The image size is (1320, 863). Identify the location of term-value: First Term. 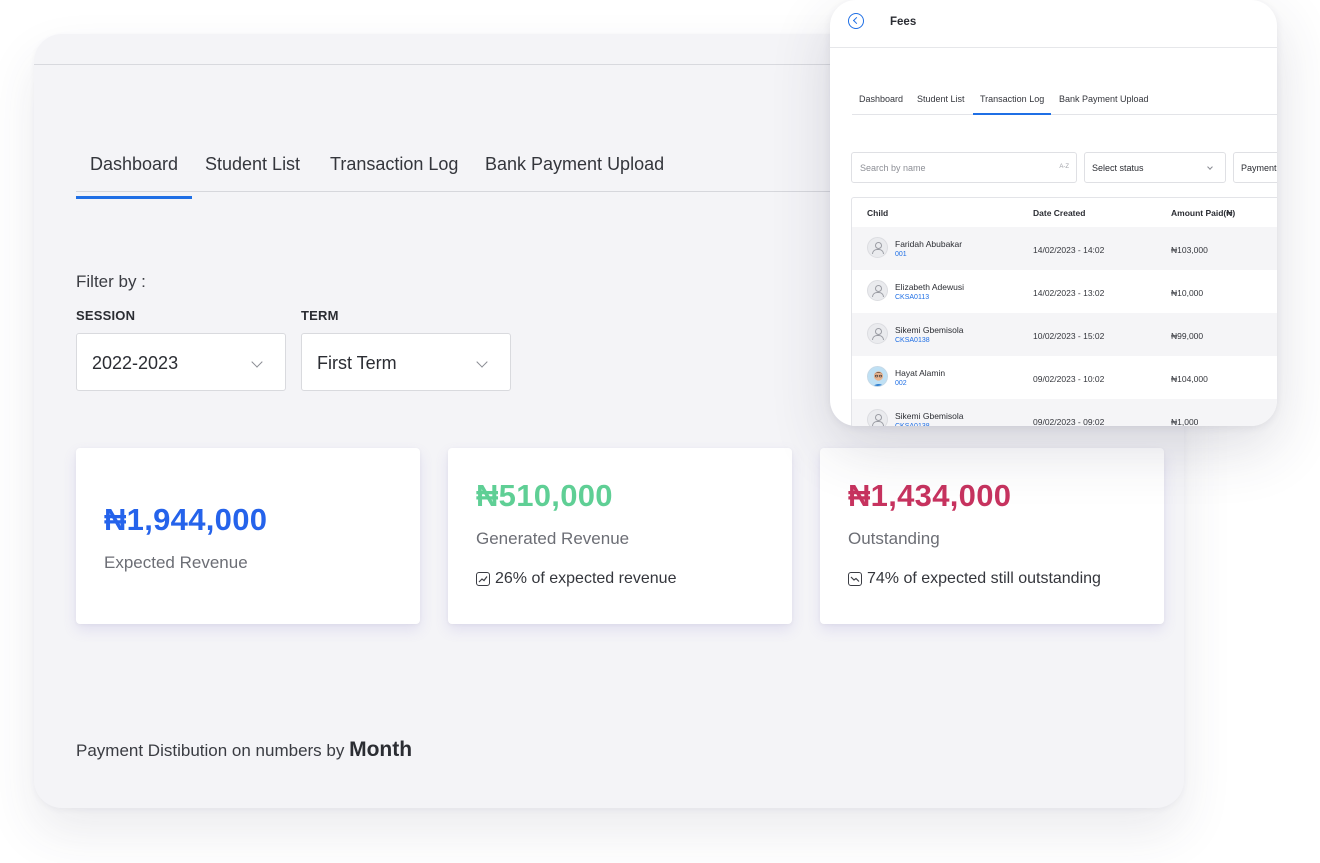
(357, 363).